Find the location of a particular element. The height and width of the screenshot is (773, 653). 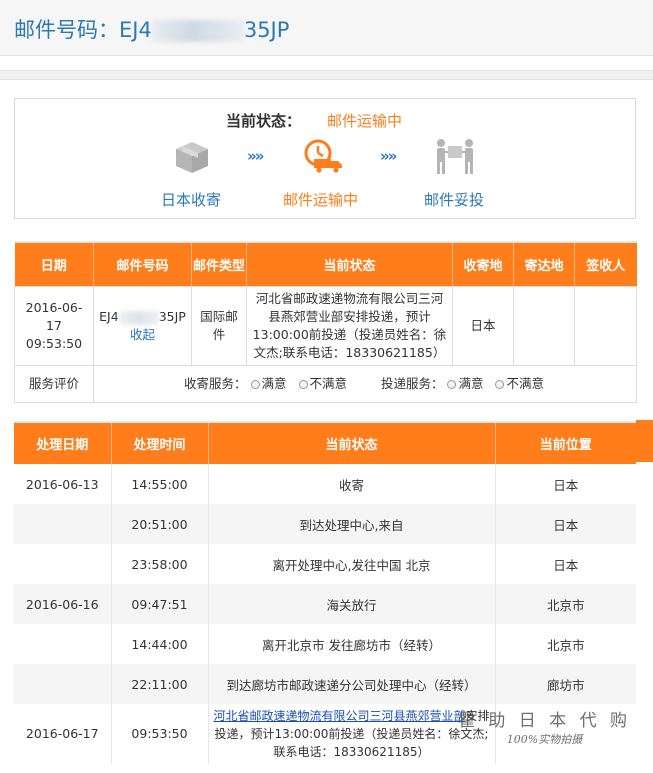

delivery-office-link: 河北省邮政速递物流有限公司三河县燕郊营业部 is located at coordinates (339, 716).